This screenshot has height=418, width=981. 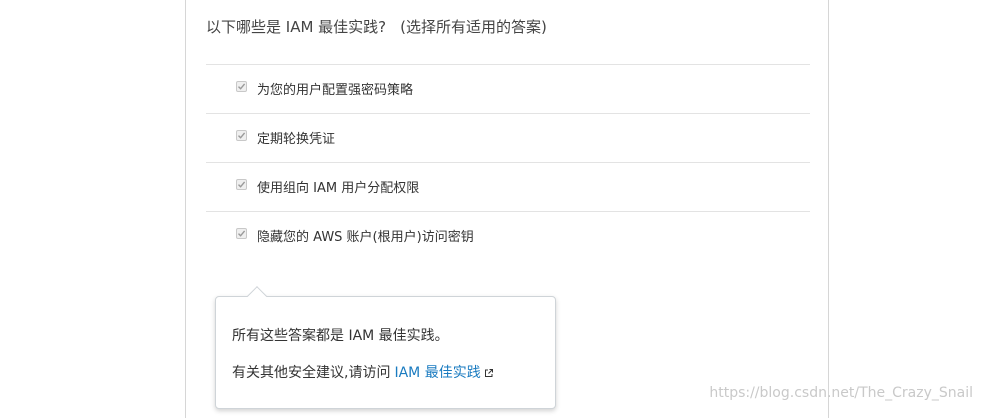 What do you see at coordinates (335, 90) in the screenshot?
I see `answer-label: 为您的用户配置强密码策略` at bounding box center [335, 90].